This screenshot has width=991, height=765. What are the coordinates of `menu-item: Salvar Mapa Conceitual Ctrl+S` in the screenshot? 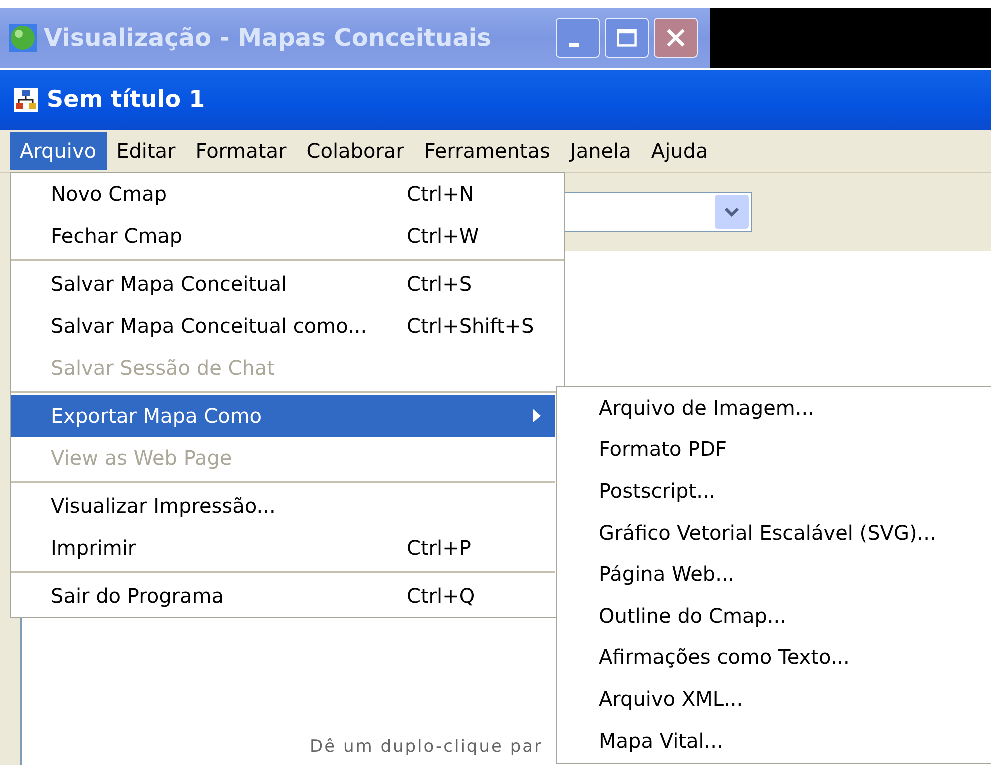 It's located at (287, 284).